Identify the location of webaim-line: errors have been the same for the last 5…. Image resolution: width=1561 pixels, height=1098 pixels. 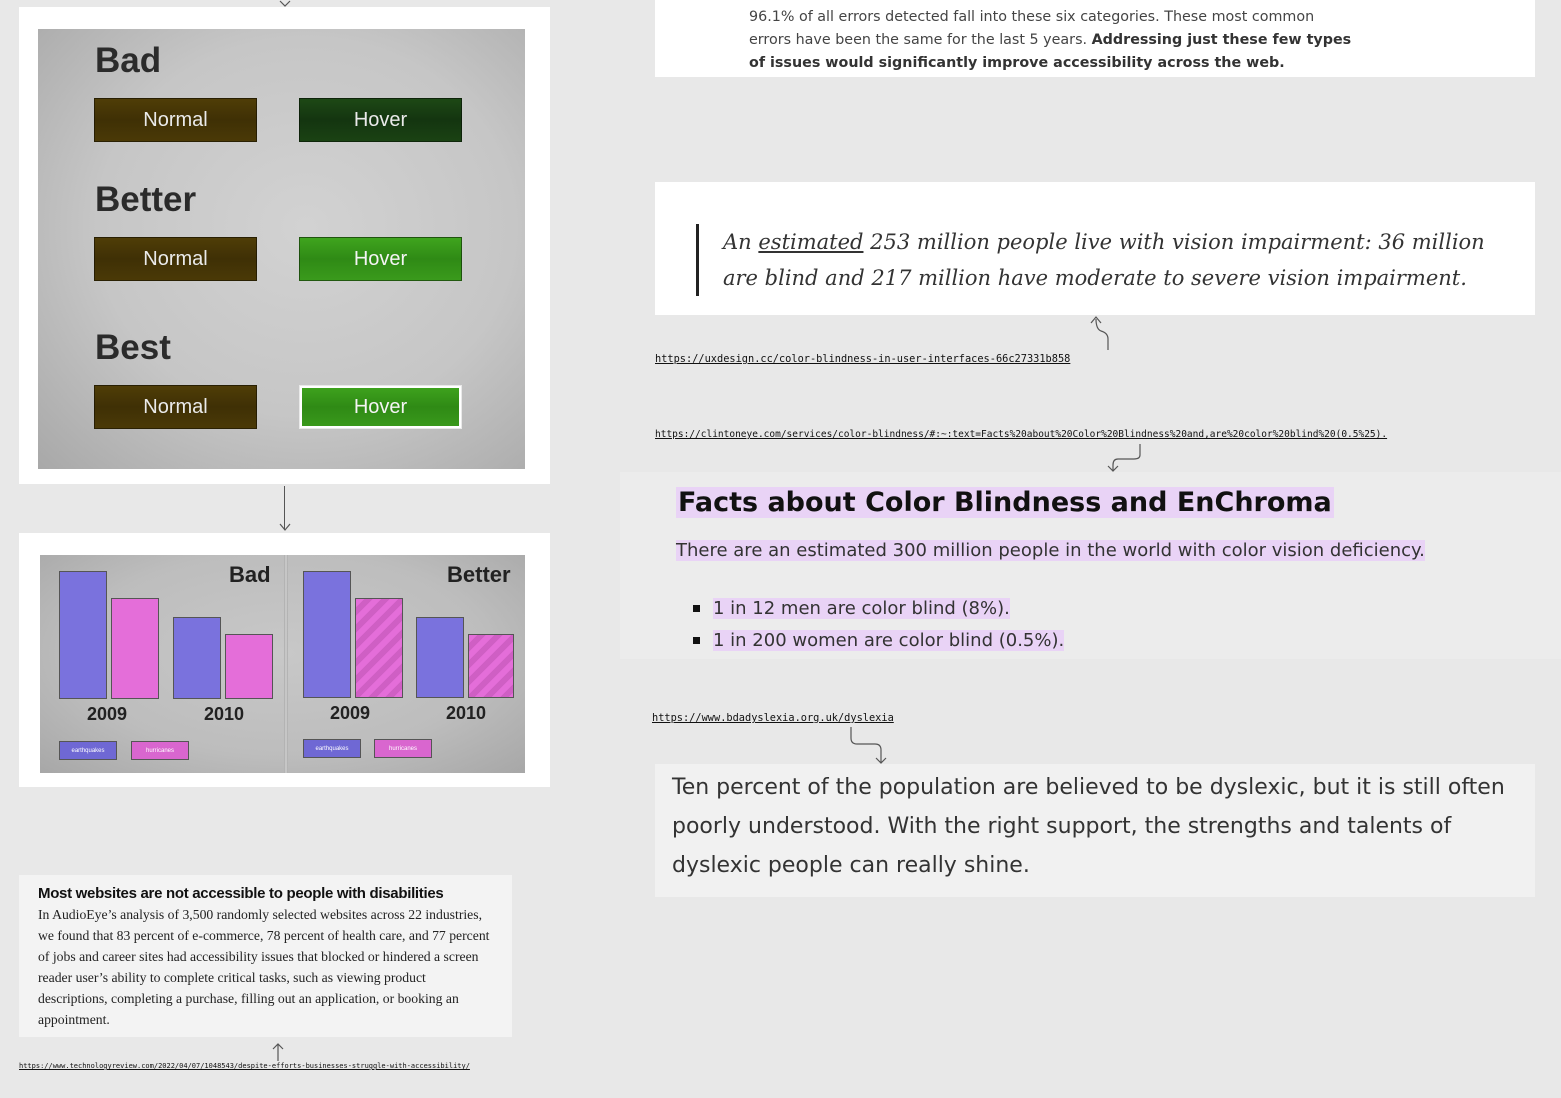
(1059, 40).